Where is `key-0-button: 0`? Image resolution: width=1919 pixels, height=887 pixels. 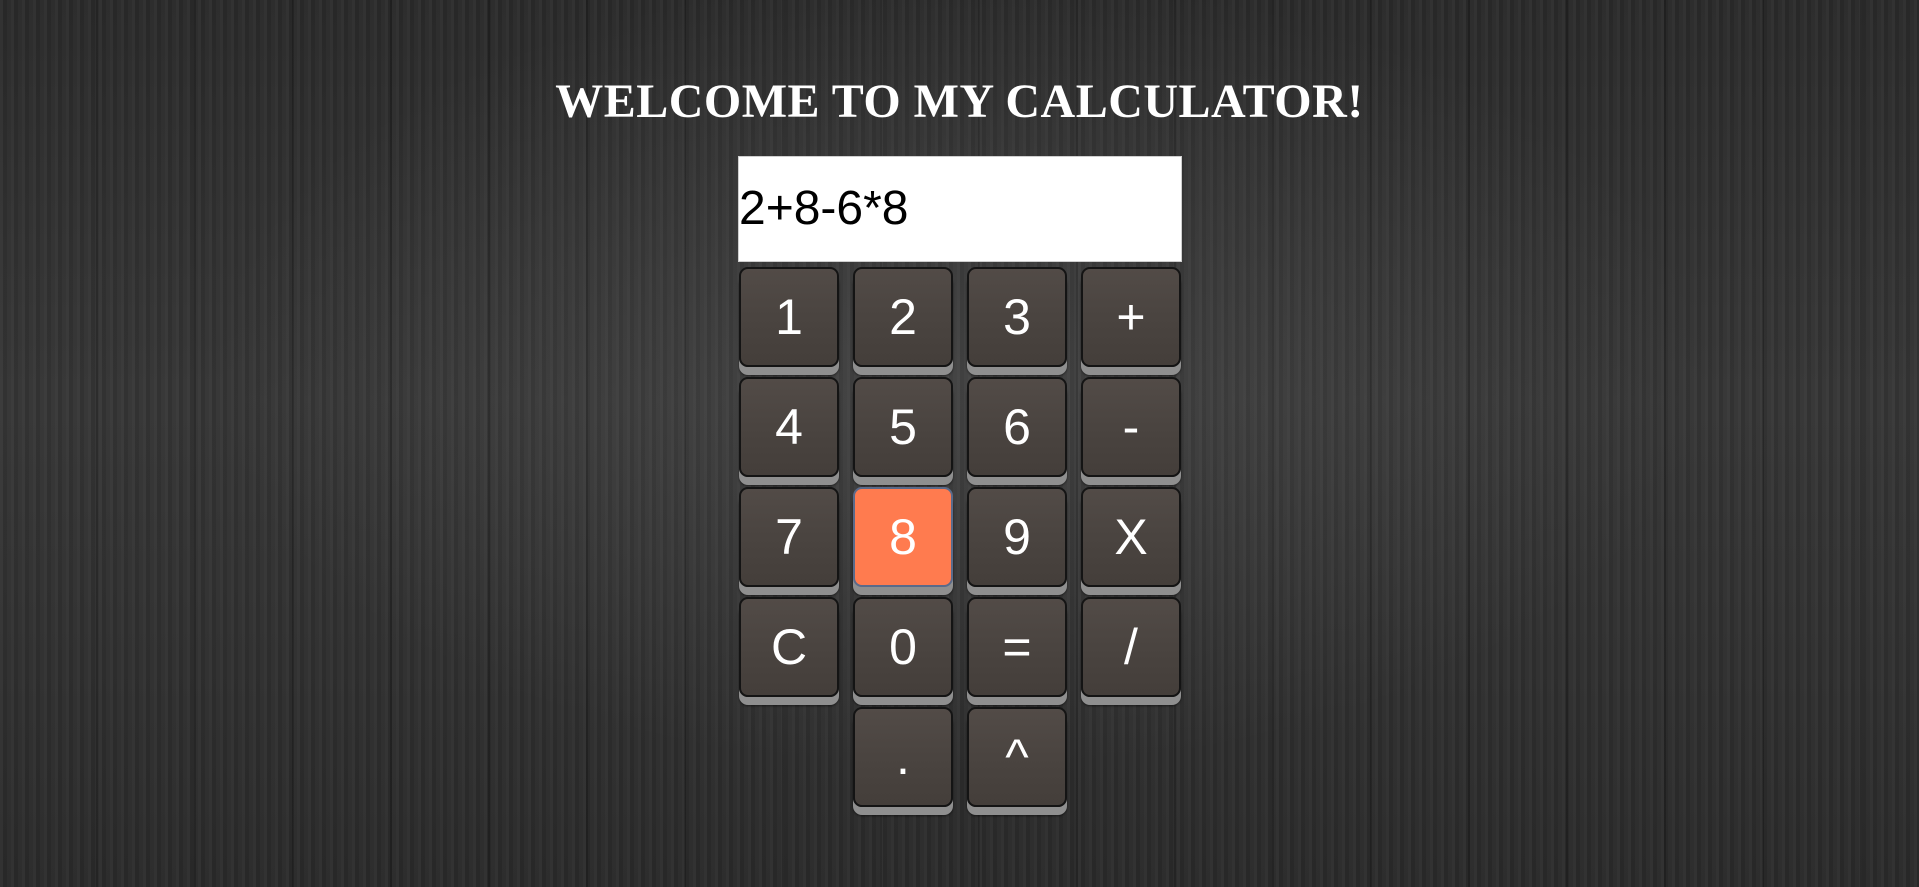
key-0-button: 0 is located at coordinates (903, 647).